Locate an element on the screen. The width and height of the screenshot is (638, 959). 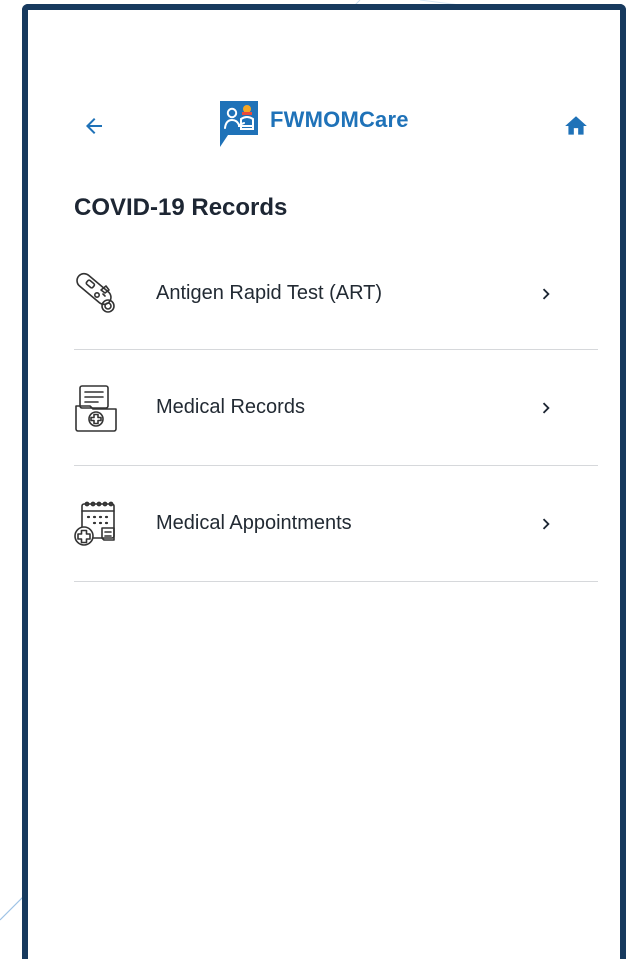
home-icon is located at coordinates (576, 125).